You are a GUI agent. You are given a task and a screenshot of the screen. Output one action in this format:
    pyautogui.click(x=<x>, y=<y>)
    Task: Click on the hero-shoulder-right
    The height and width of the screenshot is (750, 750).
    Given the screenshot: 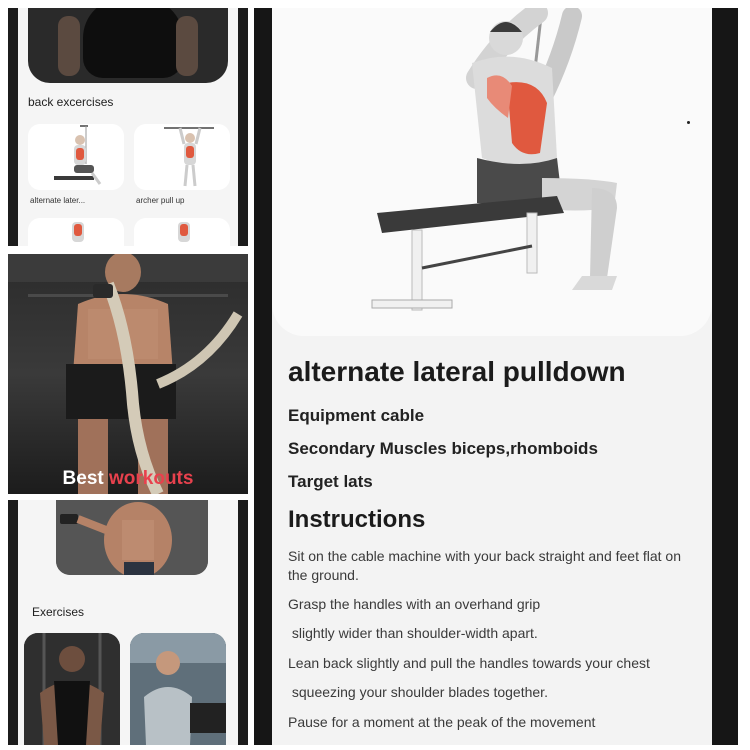 What is the action you would take?
    pyautogui.click(x=187, y=46)
    